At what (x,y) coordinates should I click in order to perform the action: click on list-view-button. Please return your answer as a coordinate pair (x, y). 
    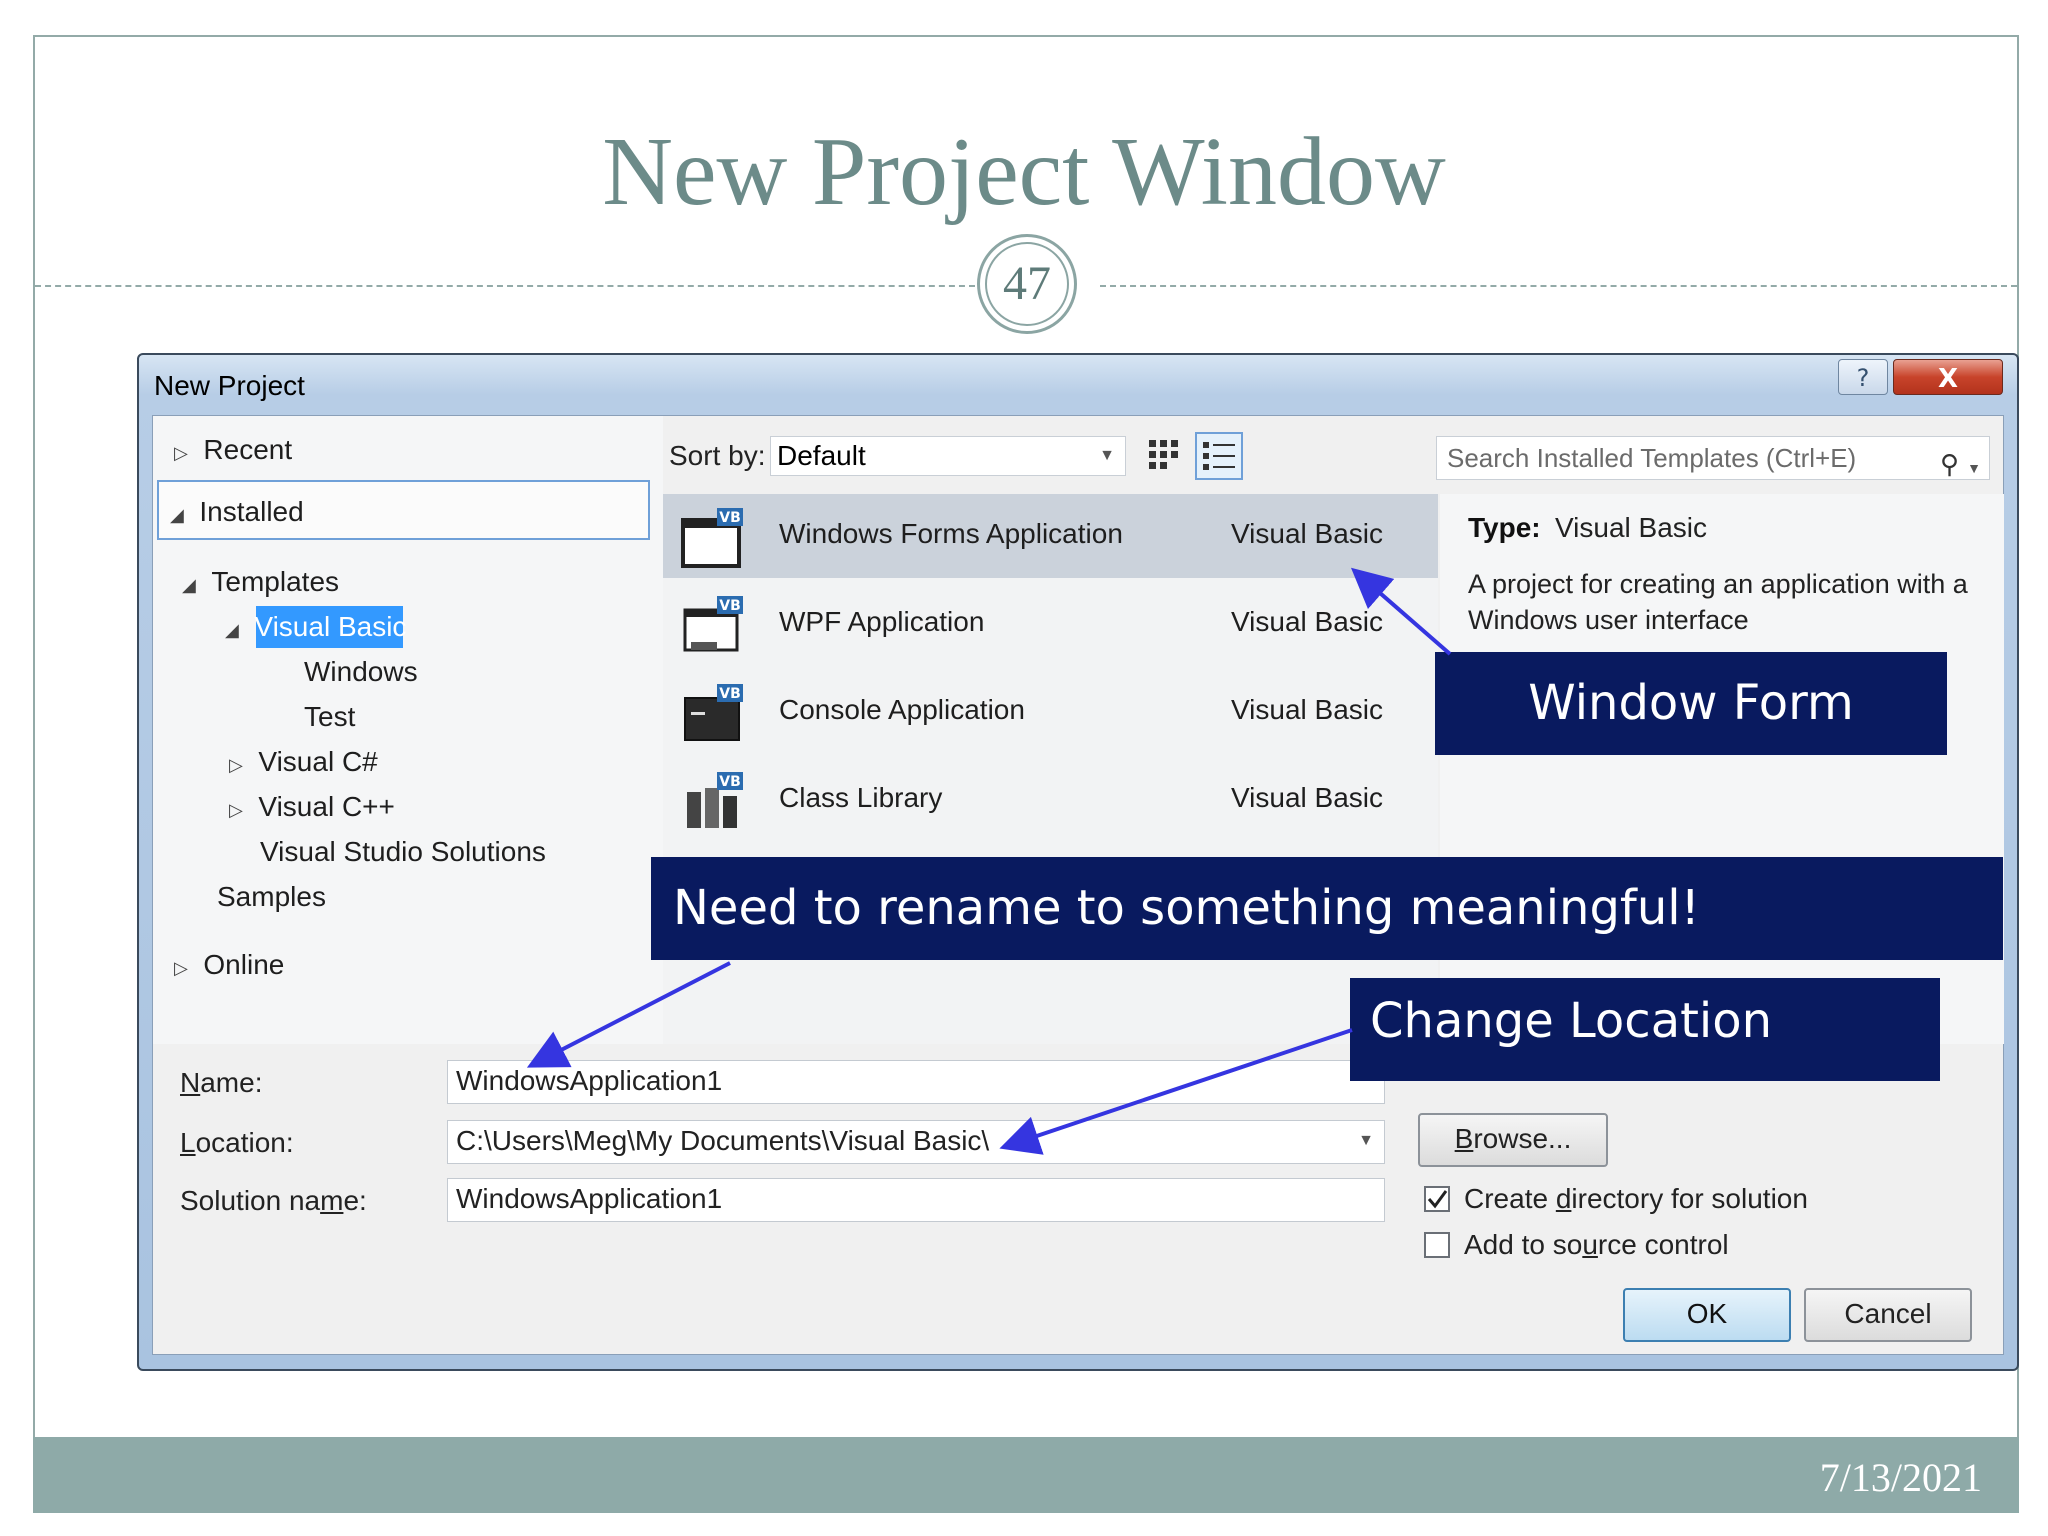
    Looking at the image, I should click on (1219, 456).